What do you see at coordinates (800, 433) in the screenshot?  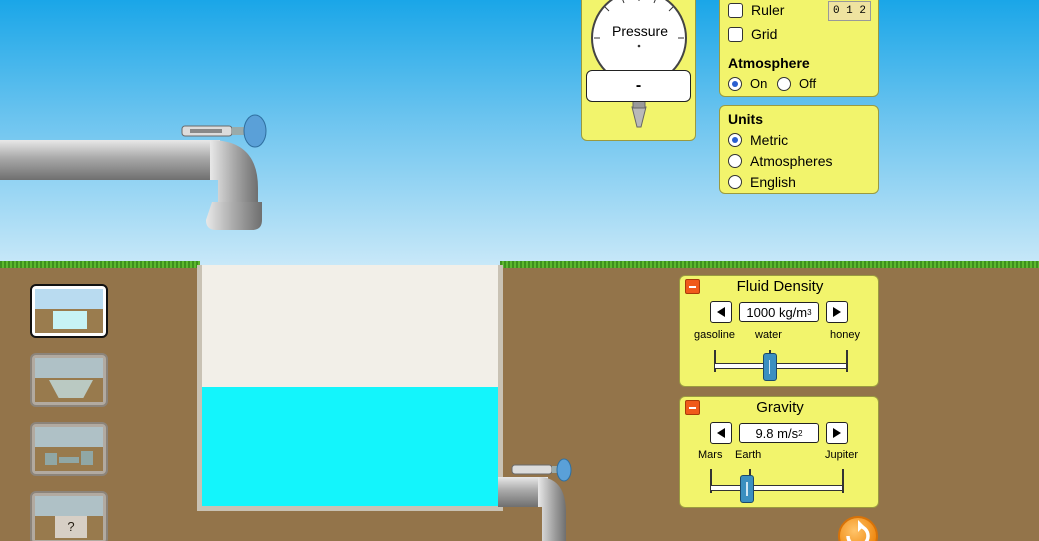 I see `gravity-unit-exponent: 2` at bounding box center [800, 433].